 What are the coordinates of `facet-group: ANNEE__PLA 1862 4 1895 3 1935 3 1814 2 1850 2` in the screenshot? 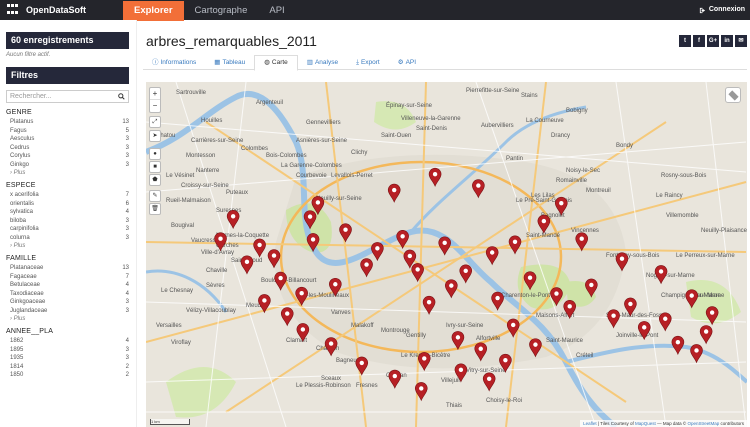 It's located at (67, 354).